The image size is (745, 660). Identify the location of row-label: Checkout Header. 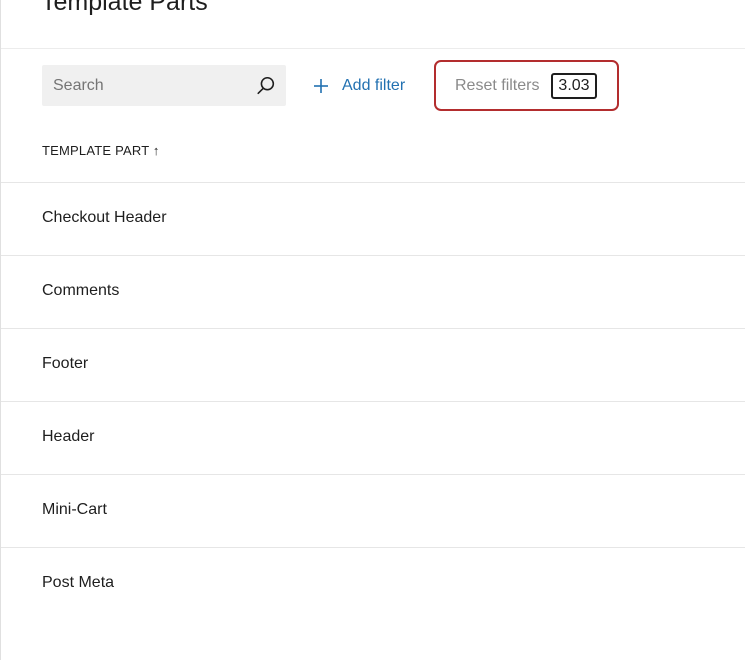
(104, 218).